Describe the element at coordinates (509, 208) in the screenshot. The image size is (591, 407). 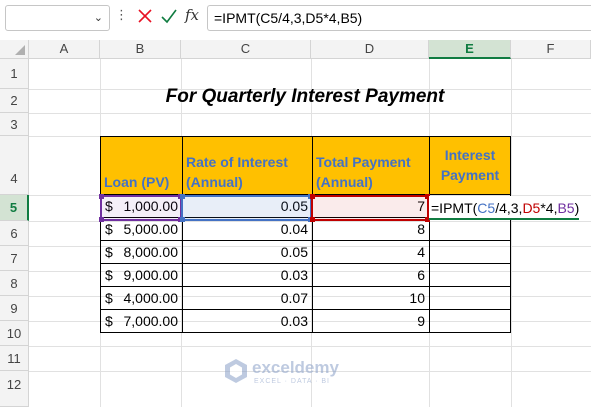
I see `formula-part: /4,3,` at that location.